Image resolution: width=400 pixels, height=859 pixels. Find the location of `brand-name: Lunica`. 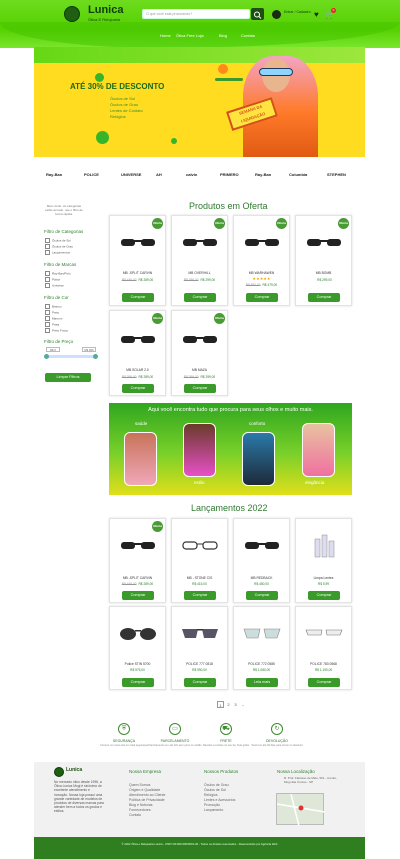

brand-name: Lunica is located at coordinates (105, 10).